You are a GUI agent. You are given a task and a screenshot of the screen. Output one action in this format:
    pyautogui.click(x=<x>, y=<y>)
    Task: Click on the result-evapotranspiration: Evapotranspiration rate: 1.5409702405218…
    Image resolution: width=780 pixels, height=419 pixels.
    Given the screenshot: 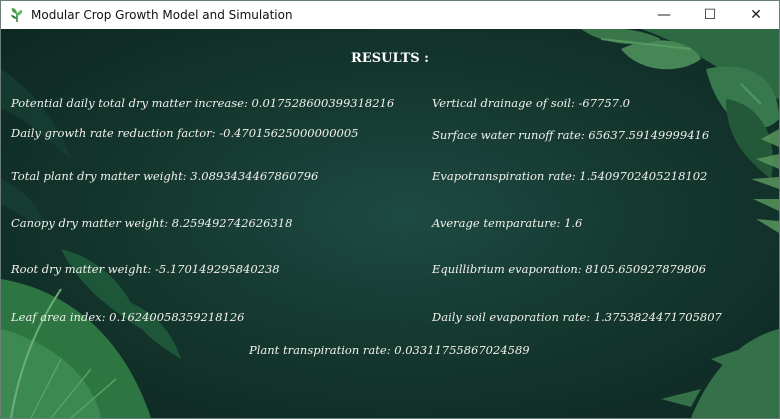 What is the action you would take?
    pyautogui.click(x=570, y=176)
    